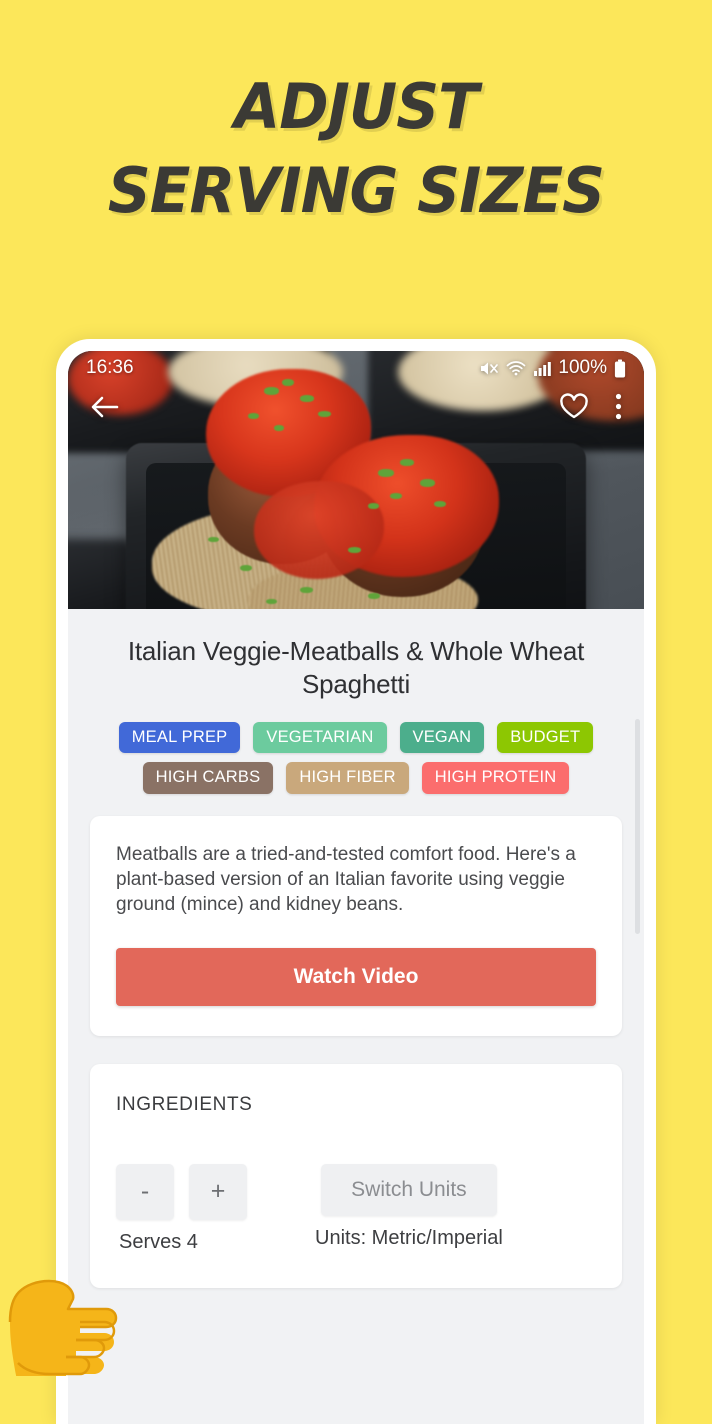  I want to click on mute-icon, so click(489, 368).